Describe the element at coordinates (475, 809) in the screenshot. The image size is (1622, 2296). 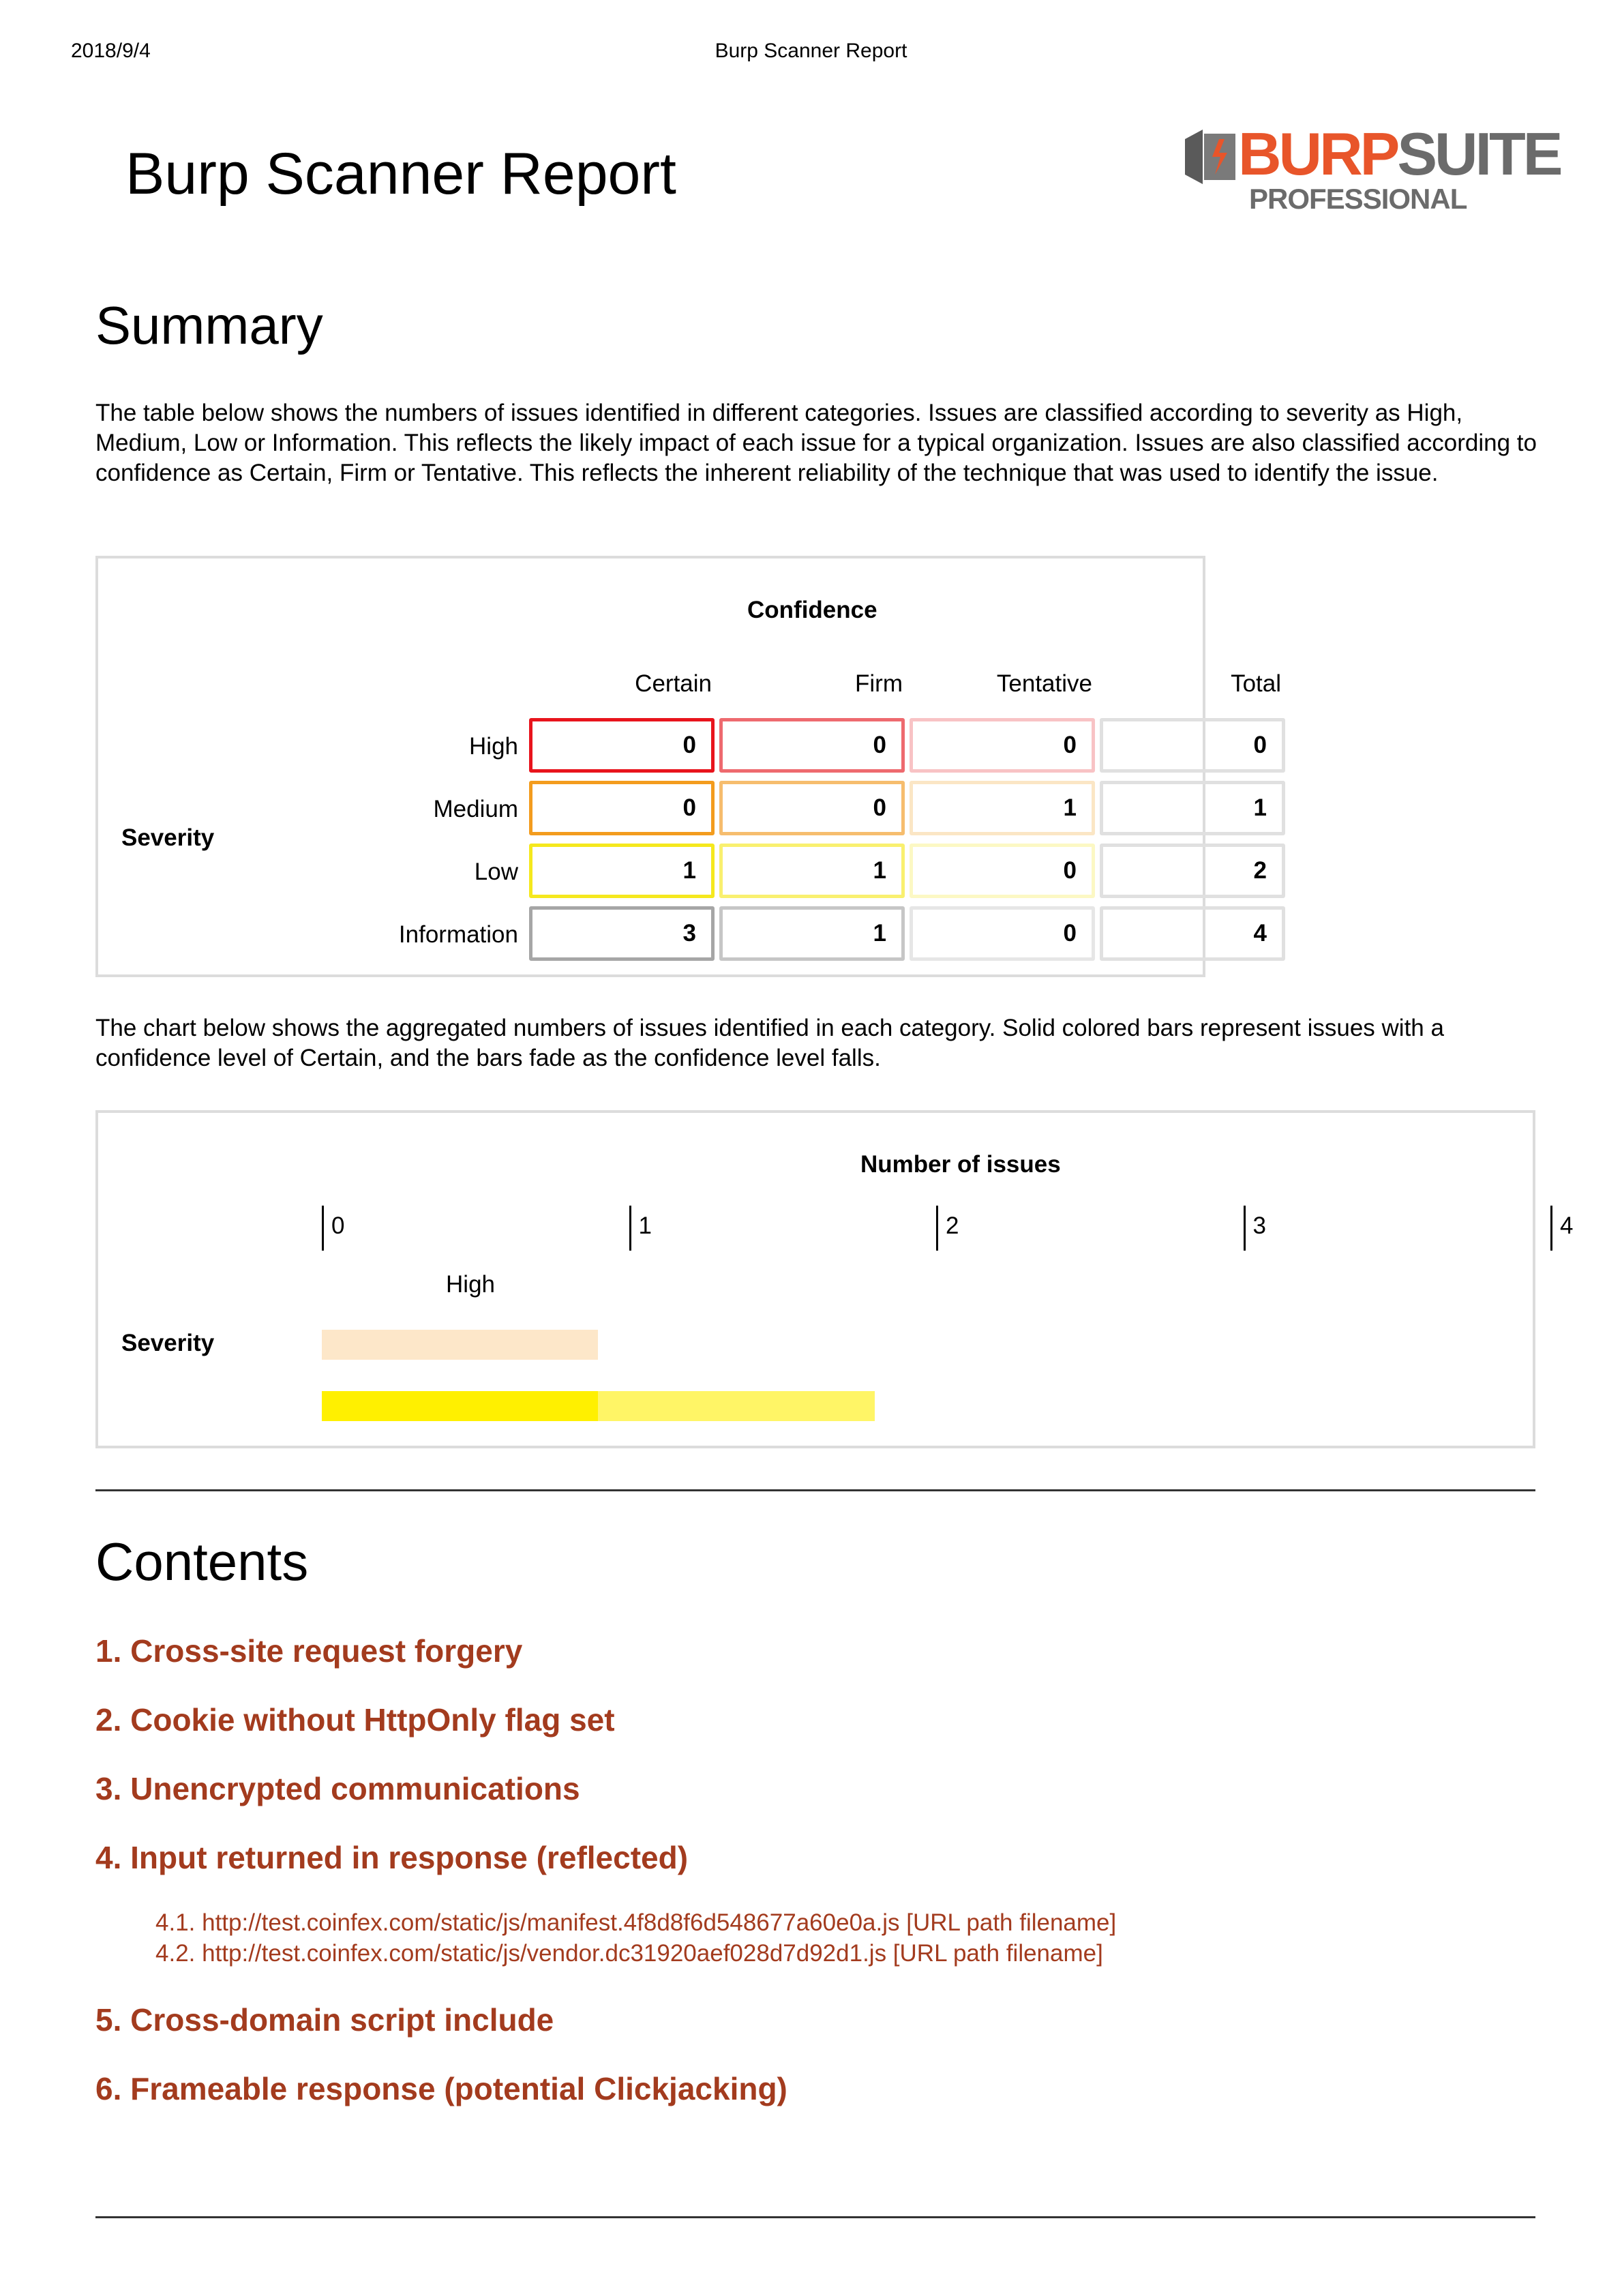
I see `row-label-medium: Medium` at that location.